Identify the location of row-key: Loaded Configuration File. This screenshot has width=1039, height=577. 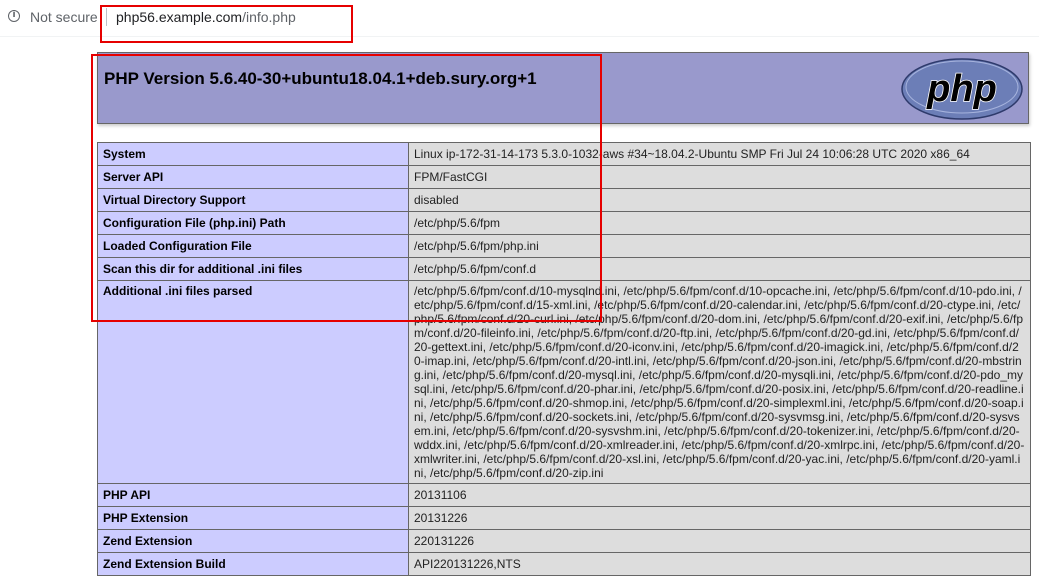
(253, 246).